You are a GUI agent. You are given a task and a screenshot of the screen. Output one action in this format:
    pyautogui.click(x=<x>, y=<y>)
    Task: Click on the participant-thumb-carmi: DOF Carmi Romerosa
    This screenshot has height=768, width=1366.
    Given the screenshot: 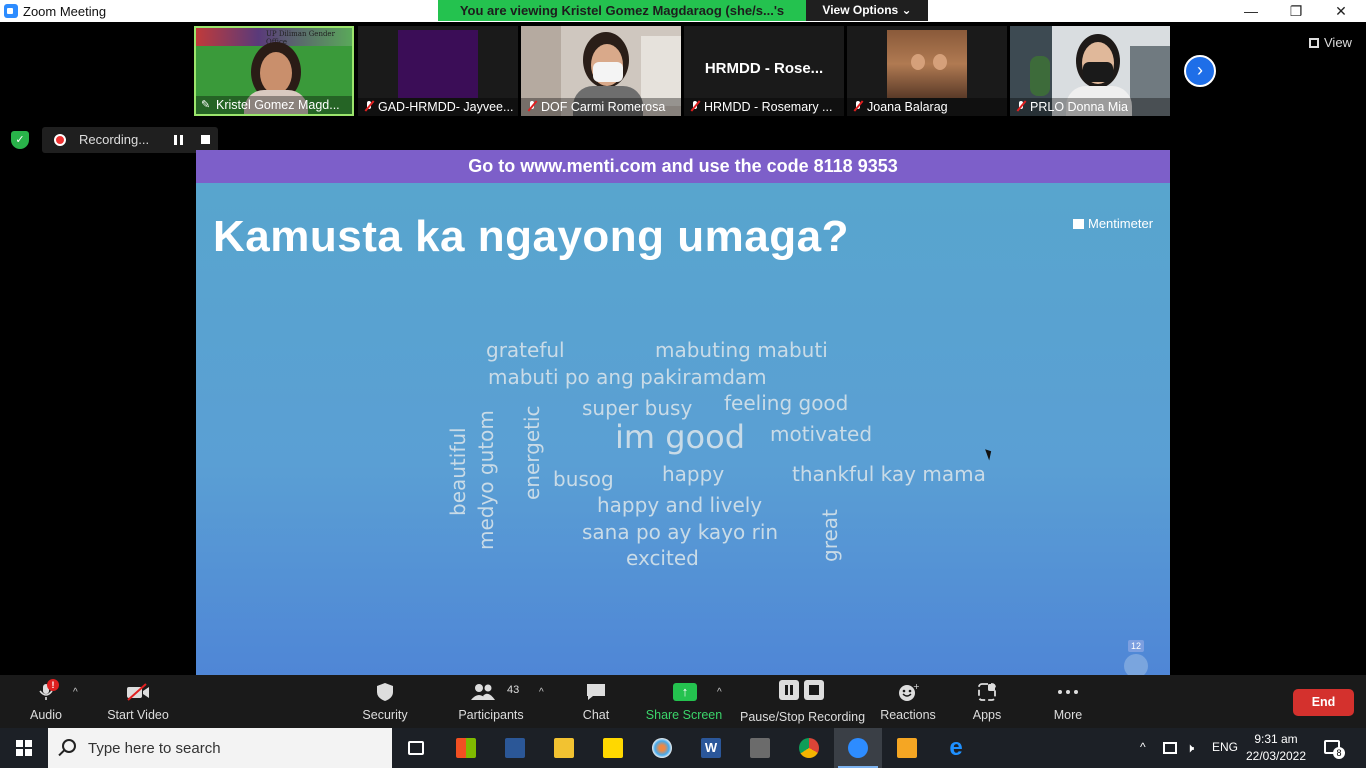 What is the action you would take?
    pyautogui.click(x=601, y=71)
    